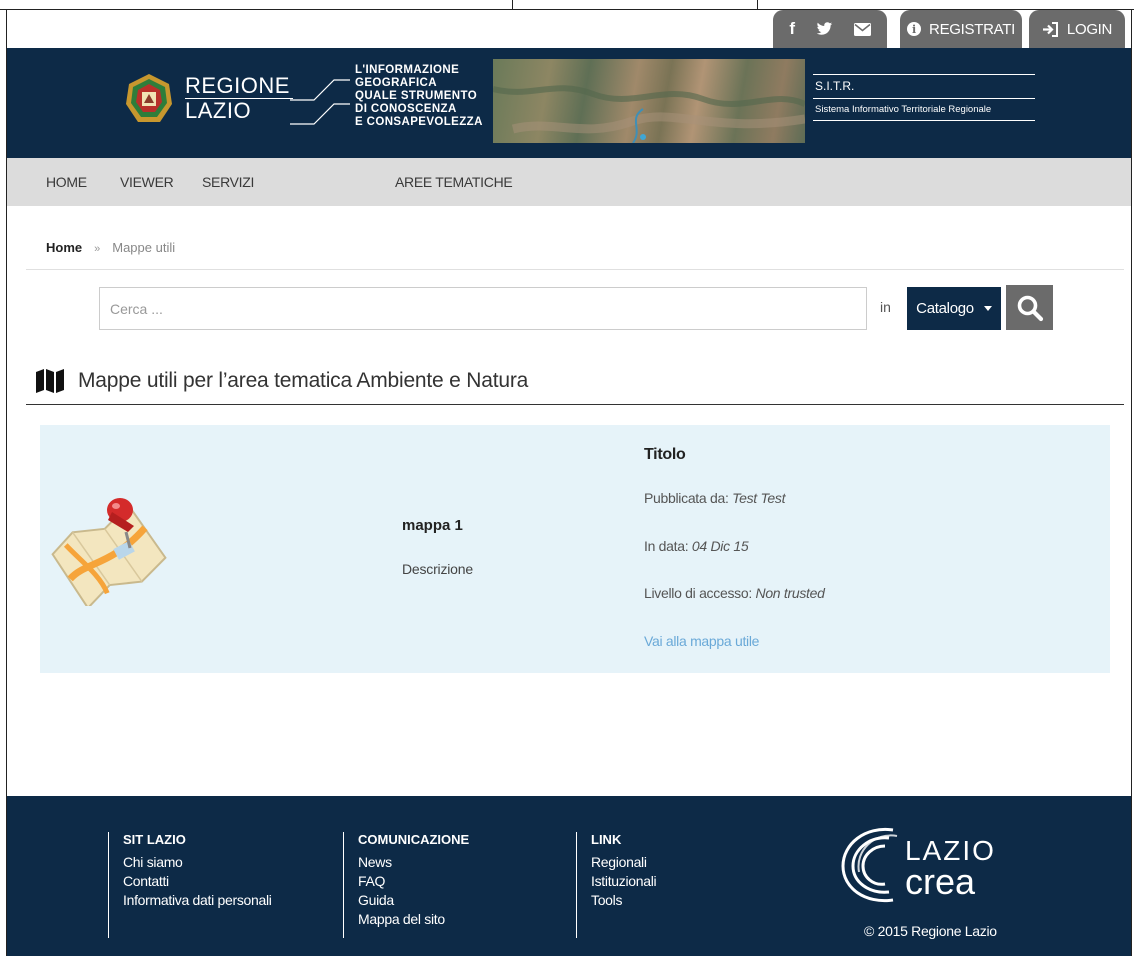 Image resolution: width=1134 pixels, height=956 pixels. I want to click on published-by-row: Pubblicata da: Test Test, so click(715, 498).